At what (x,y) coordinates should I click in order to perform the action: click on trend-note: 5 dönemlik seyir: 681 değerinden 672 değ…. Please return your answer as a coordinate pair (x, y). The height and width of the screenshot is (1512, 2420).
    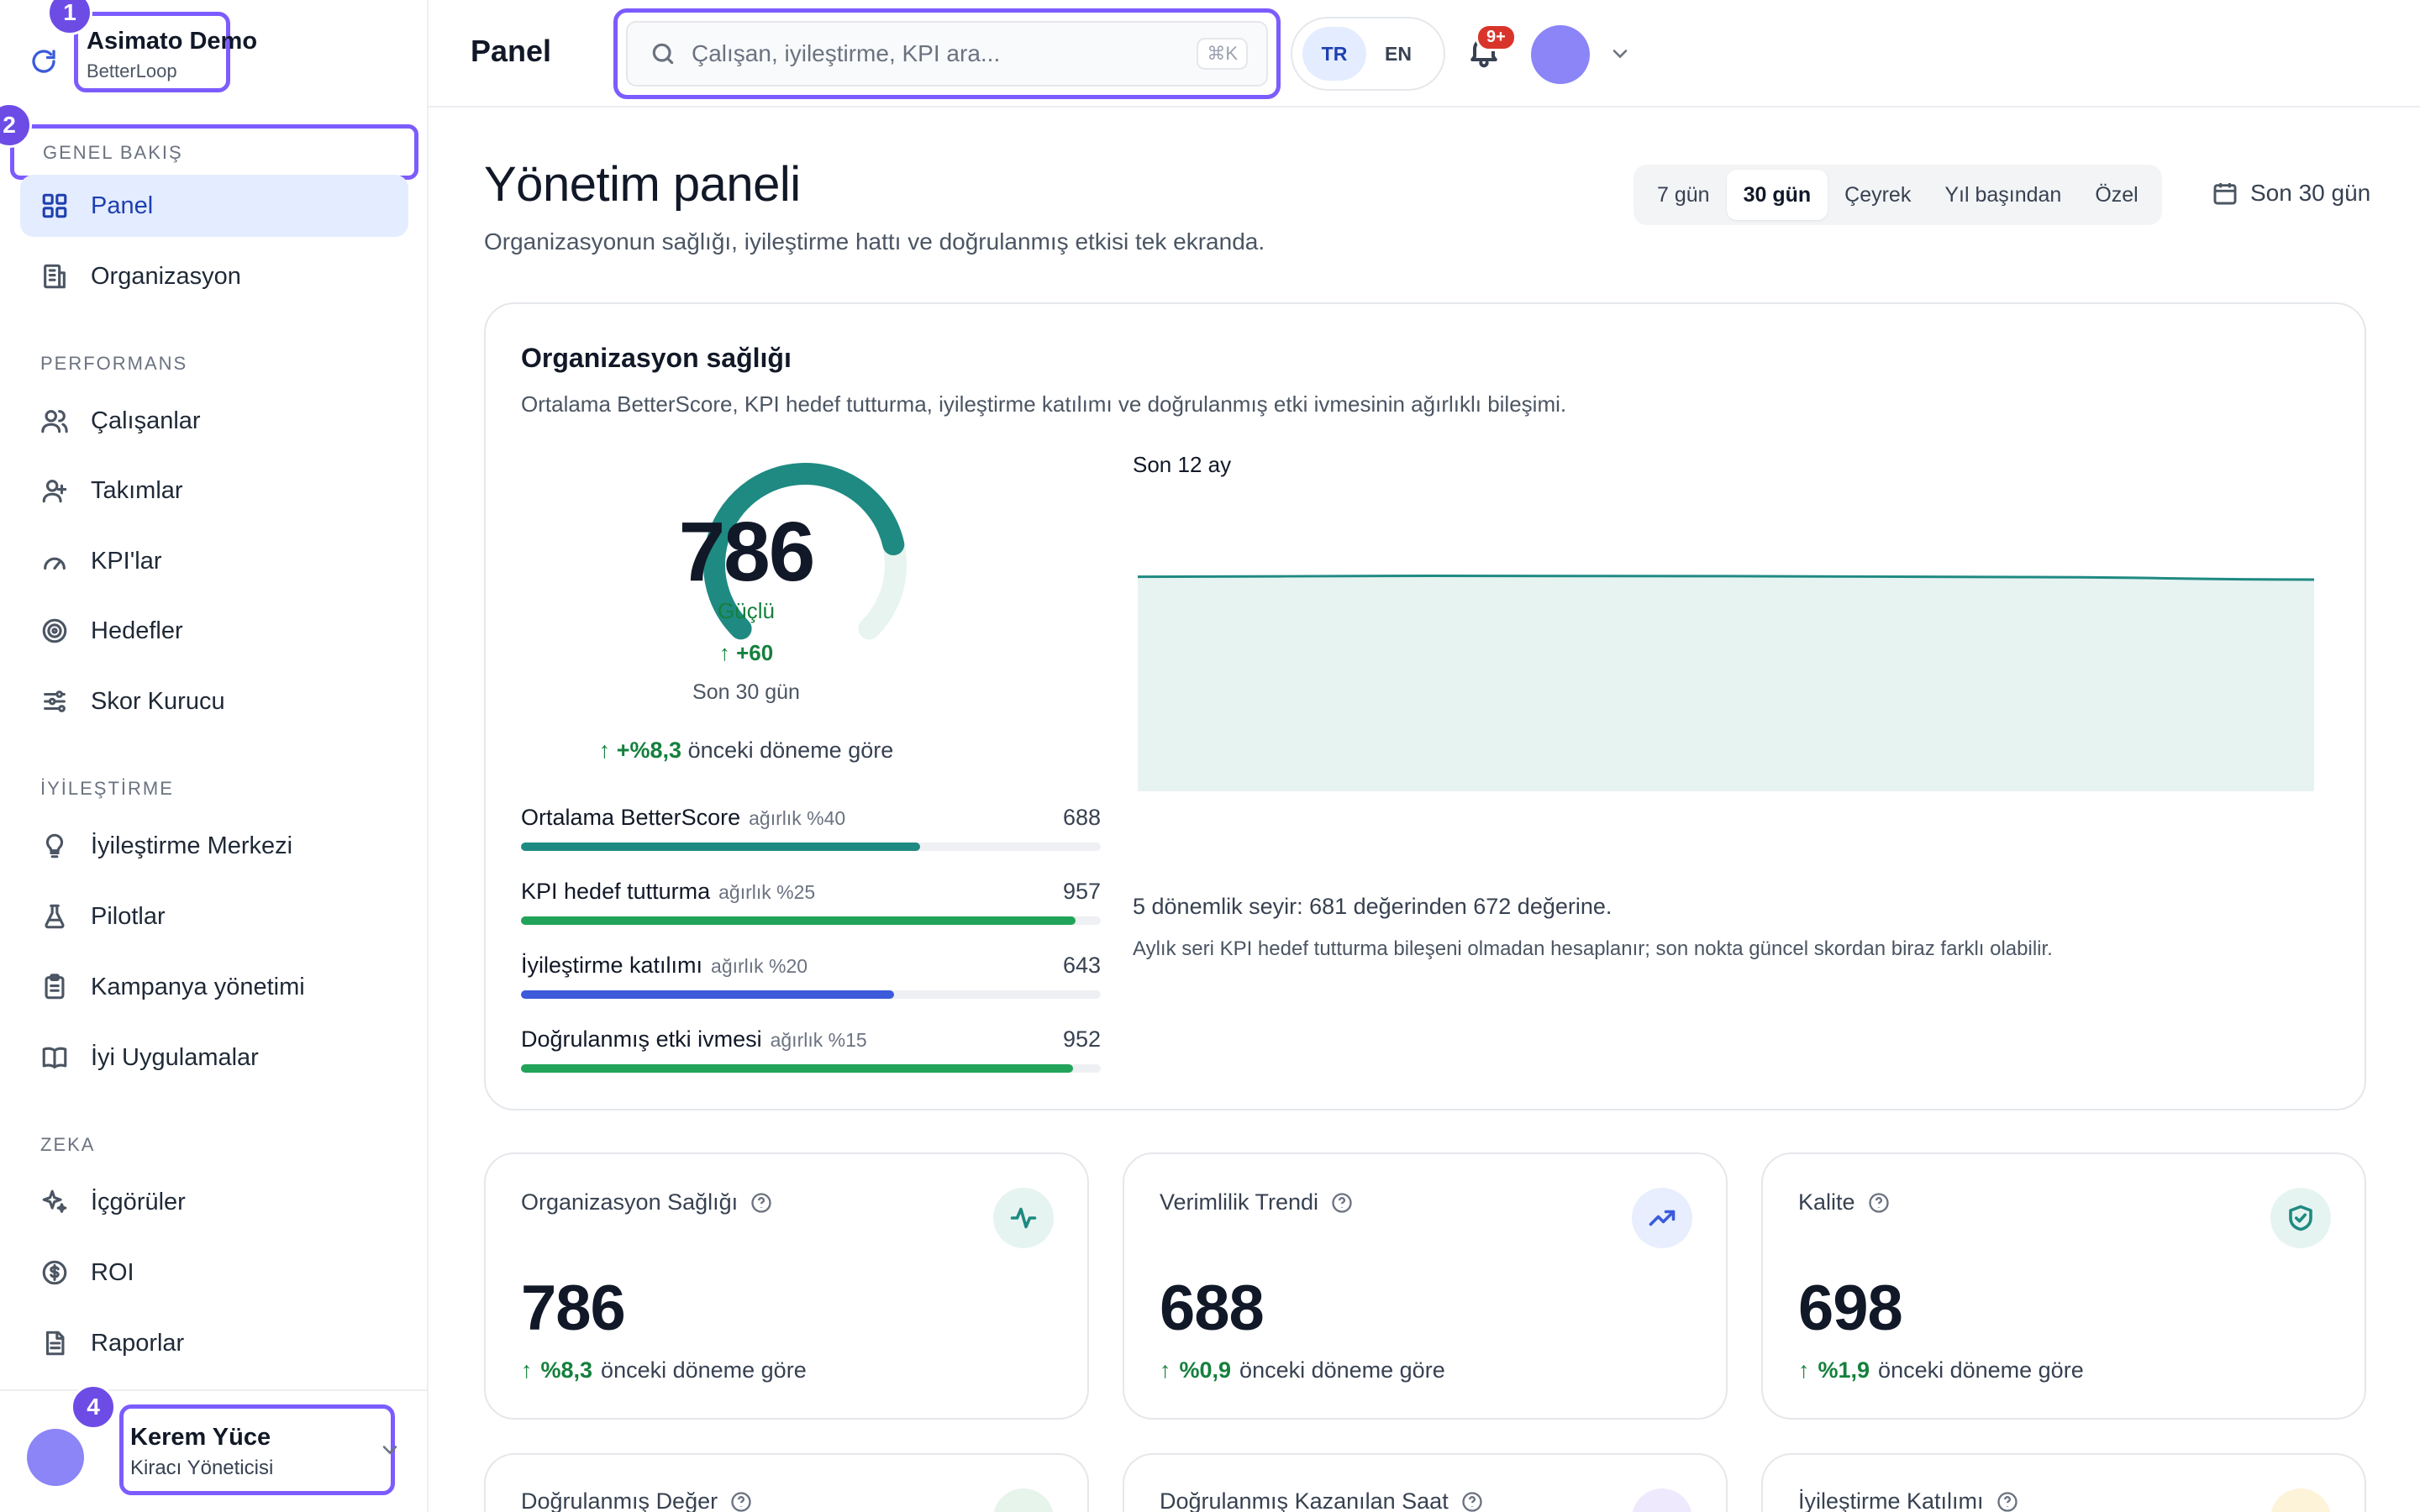
    Looking at the image, I should click on (1373, 906).